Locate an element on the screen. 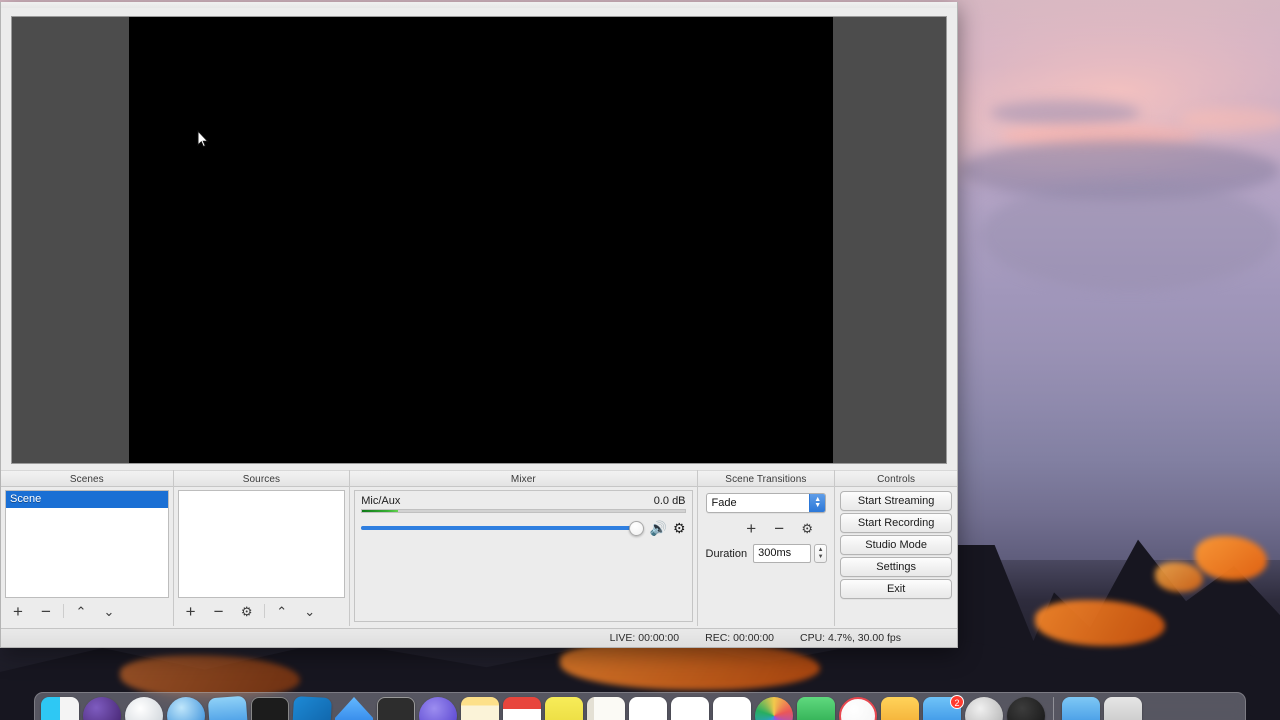 Image resolution: width=1280 pixels, height=720 pixels. add-transition-button: + is located at coordinates (751, 528).